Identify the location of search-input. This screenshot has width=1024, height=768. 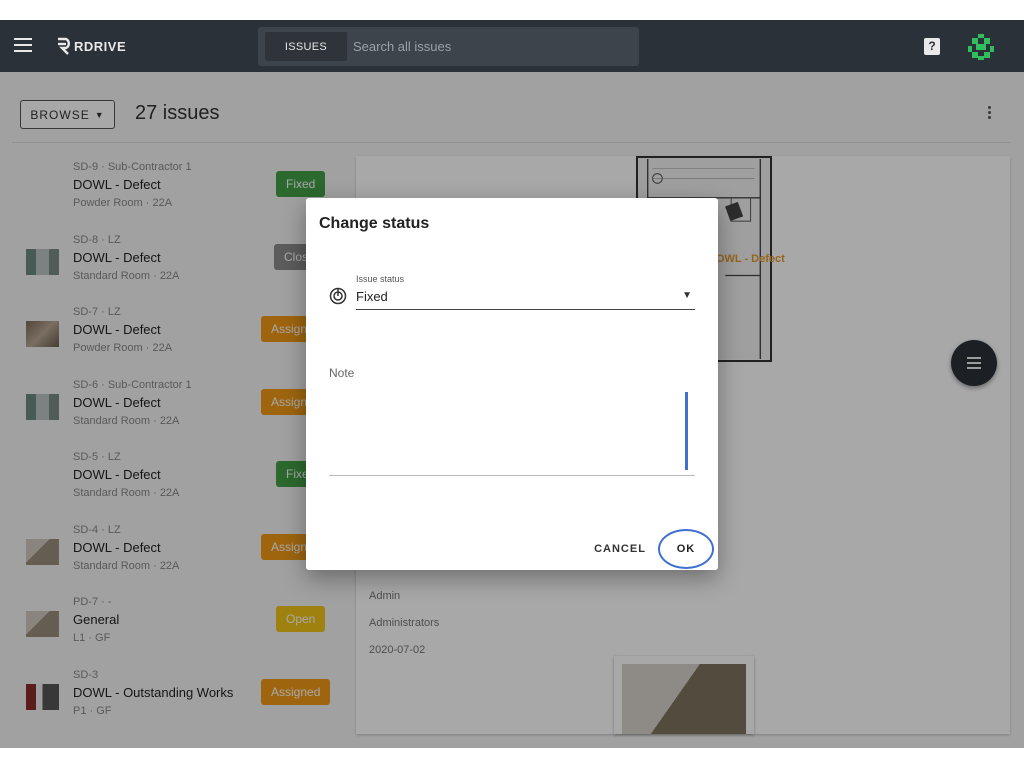
(493, 46).